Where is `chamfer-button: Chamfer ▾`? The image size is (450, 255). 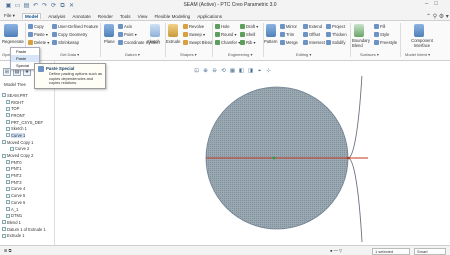 chamfer-button: Chamfer ▾ is located at coordinates (227, 42).